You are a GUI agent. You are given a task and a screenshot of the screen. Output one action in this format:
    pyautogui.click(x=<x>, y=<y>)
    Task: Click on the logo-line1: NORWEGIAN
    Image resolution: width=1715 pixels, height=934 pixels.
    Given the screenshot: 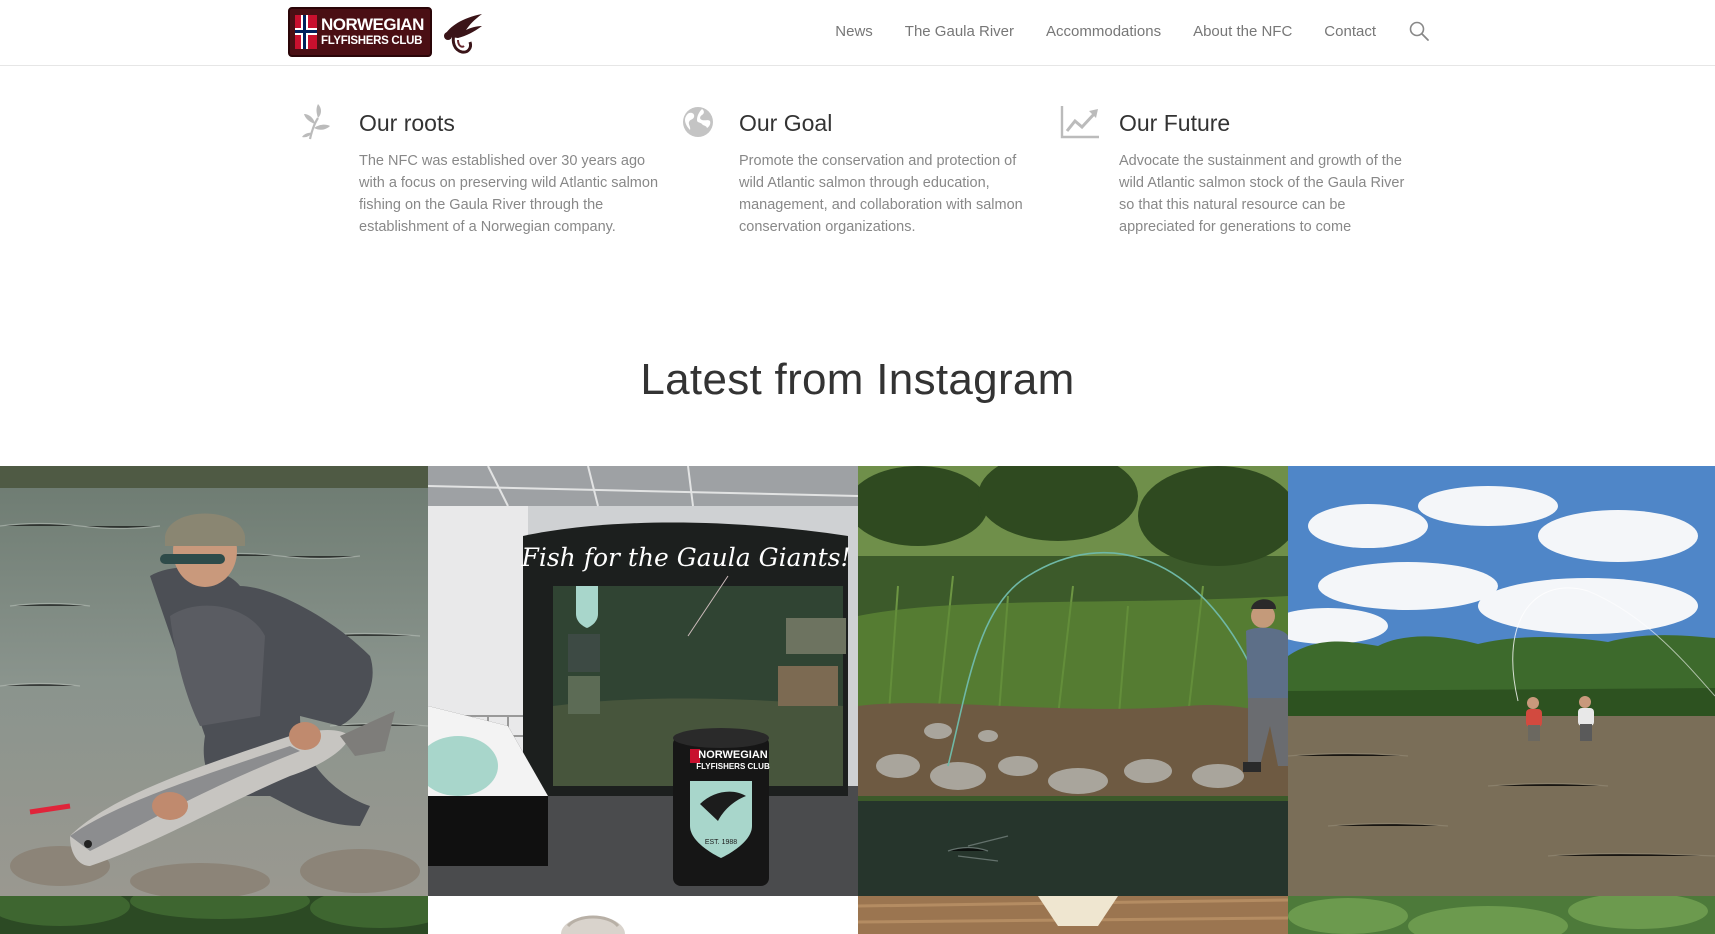 What is the action you would take?
    pyautogui.click(x=372, y=25)
    